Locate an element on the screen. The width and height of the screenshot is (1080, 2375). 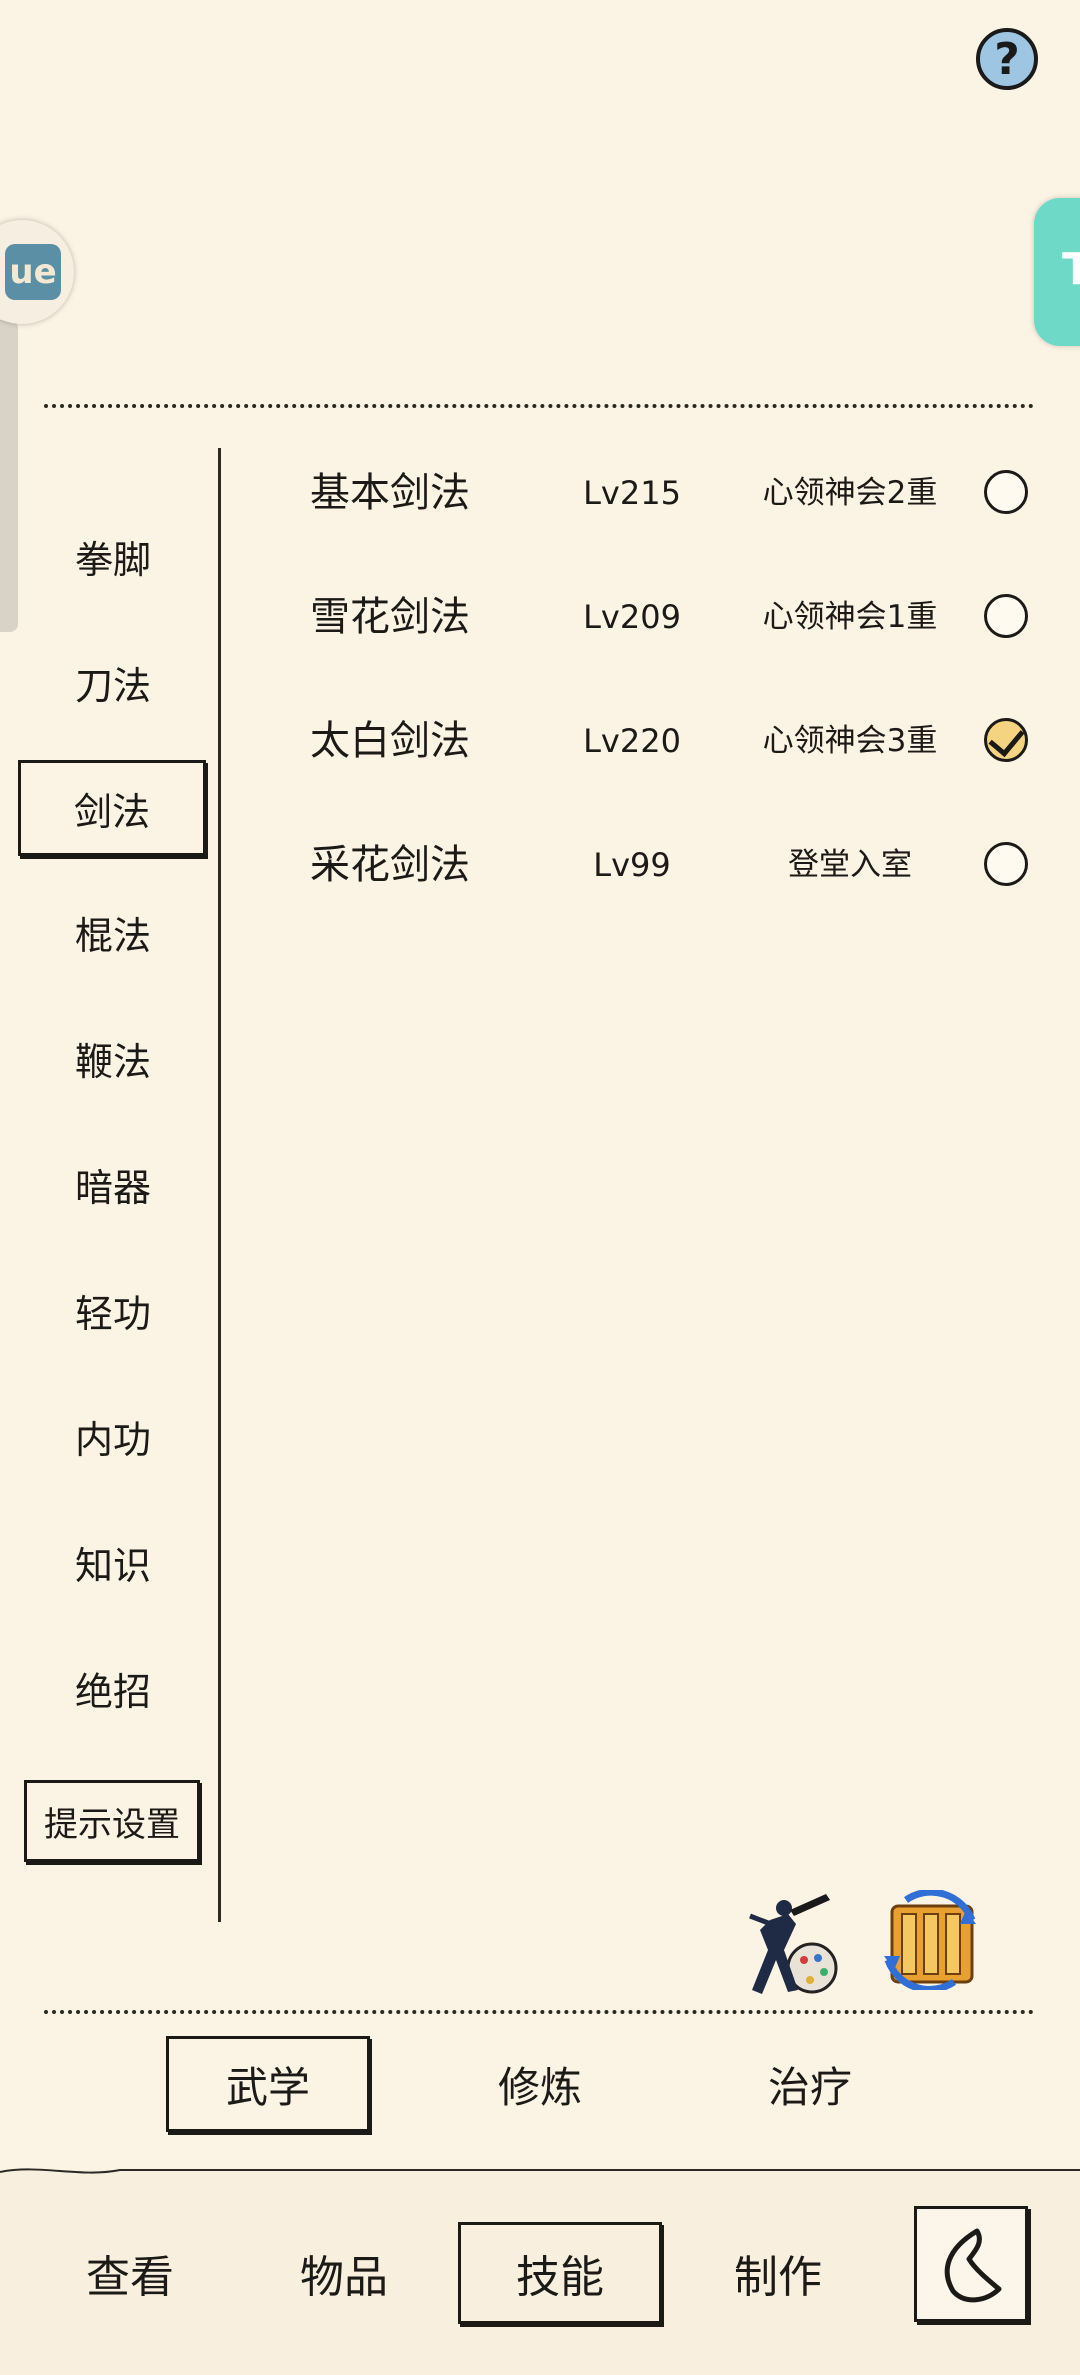
skill-stage: 心领神会2重 is located at coordinates (850, 493).